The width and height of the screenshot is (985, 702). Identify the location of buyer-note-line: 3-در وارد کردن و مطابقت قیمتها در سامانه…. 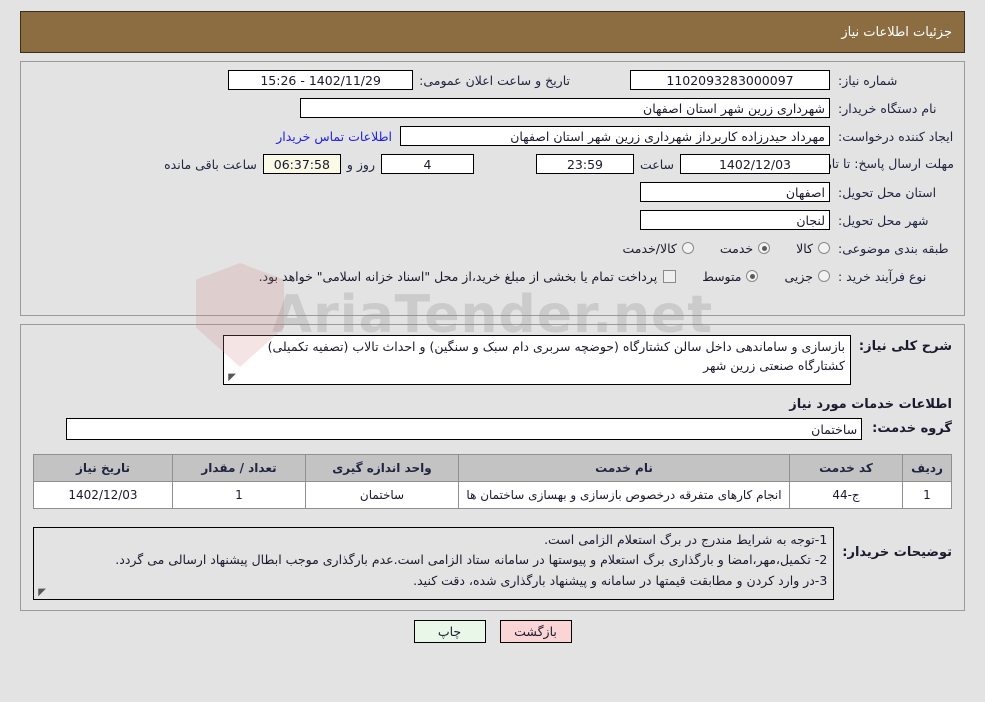
(620, 580).